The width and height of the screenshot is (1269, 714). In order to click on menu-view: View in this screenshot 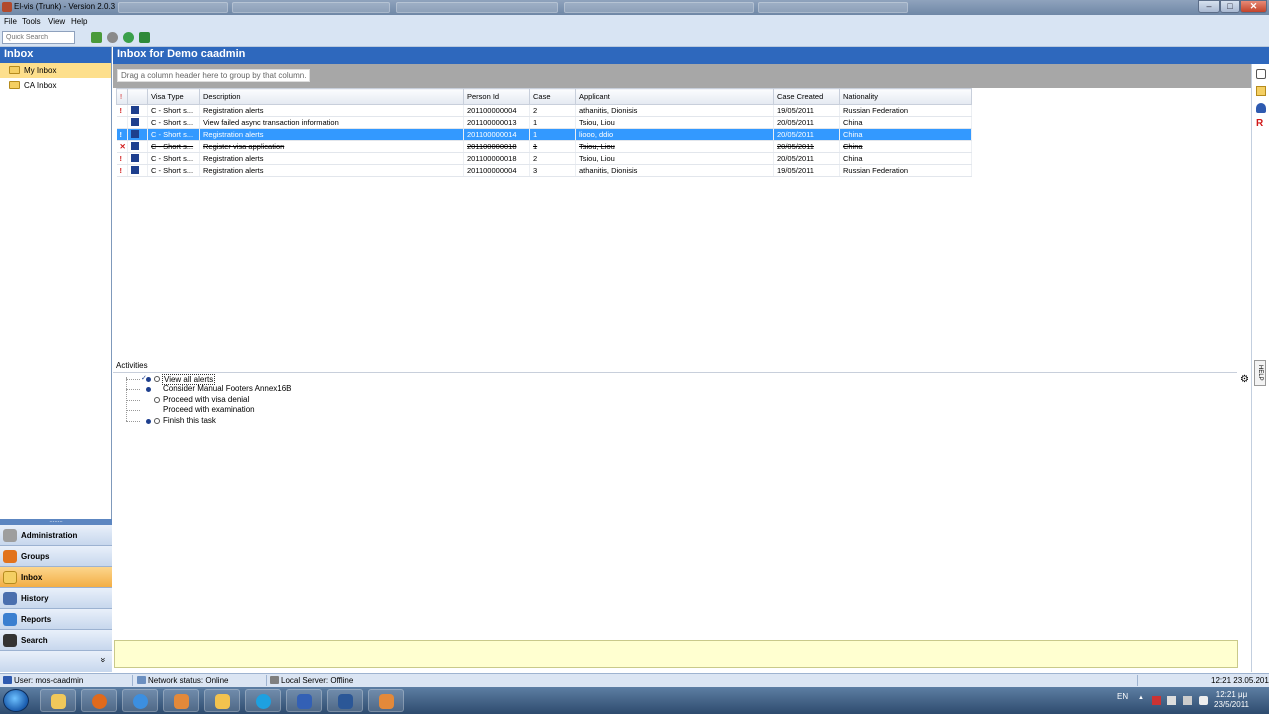, I will do `click(56, 21)`.